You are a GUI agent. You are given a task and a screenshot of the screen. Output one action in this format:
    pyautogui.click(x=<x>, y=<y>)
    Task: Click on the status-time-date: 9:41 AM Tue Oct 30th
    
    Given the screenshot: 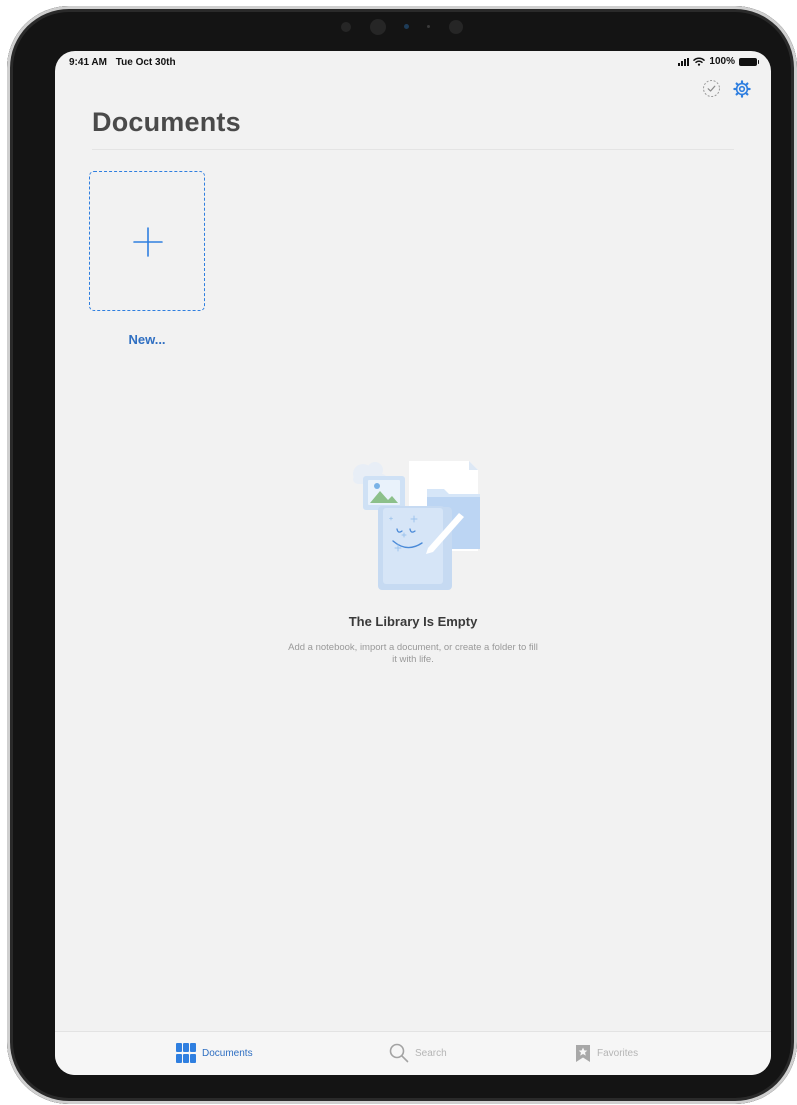 What is the action you would take?
    pyautogui.click(x=122, y=62)
    